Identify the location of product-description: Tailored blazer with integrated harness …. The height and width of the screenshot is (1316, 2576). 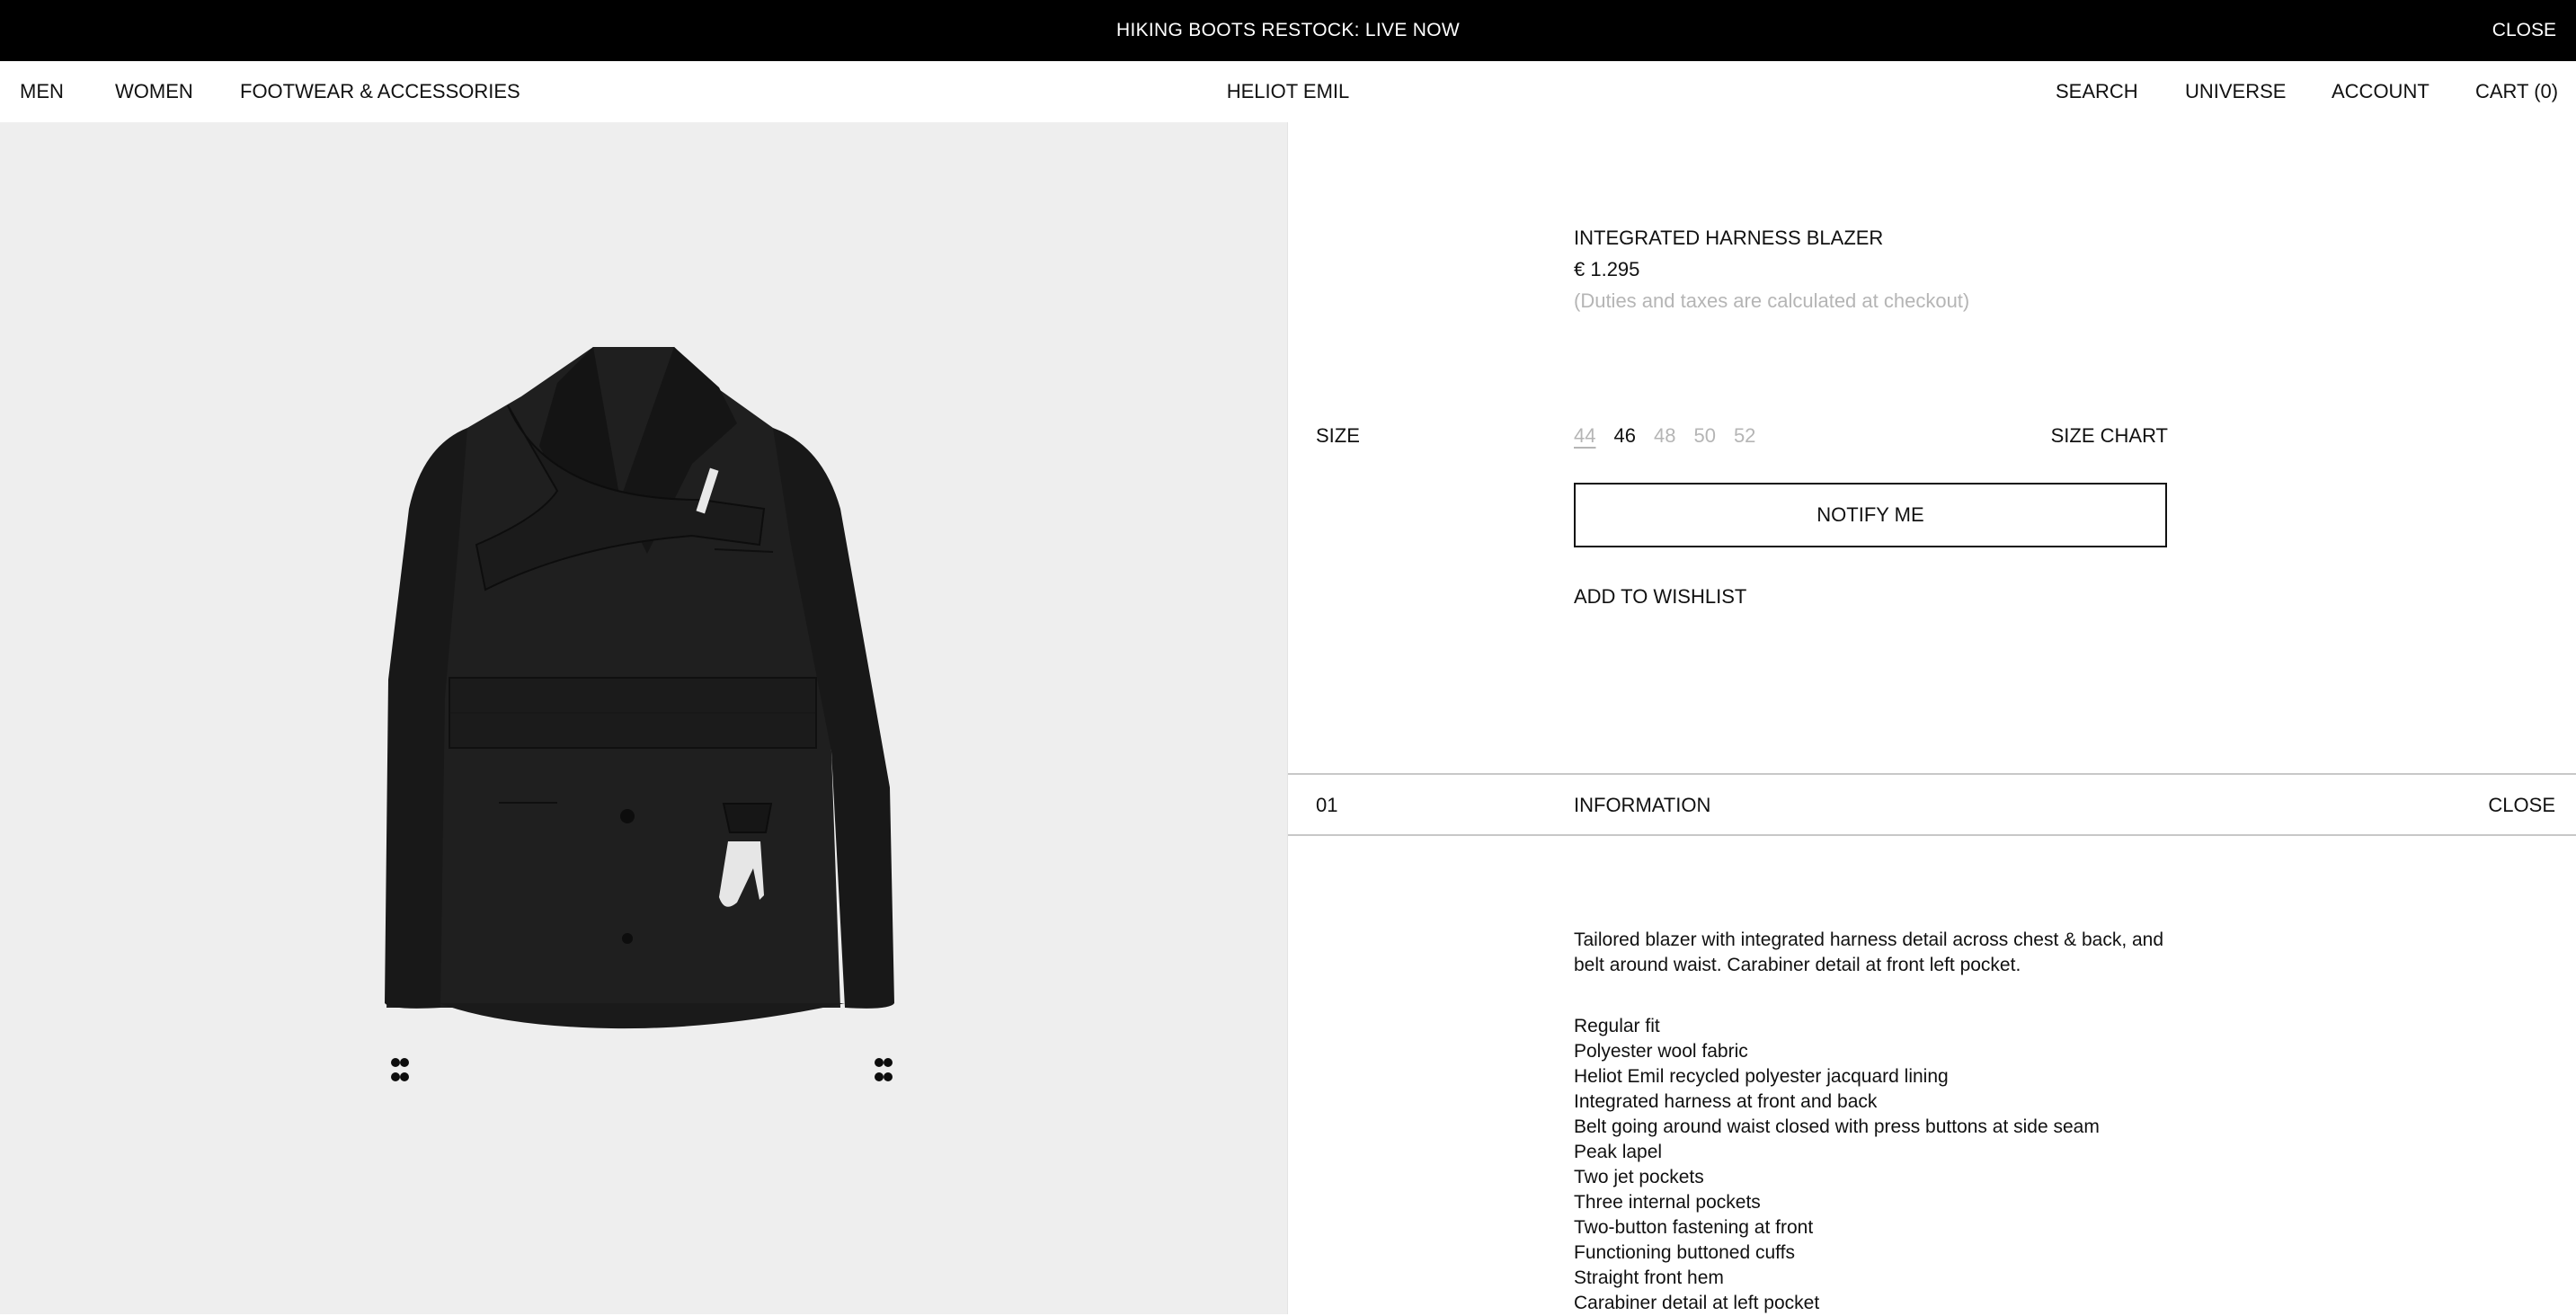
(1869, 952).